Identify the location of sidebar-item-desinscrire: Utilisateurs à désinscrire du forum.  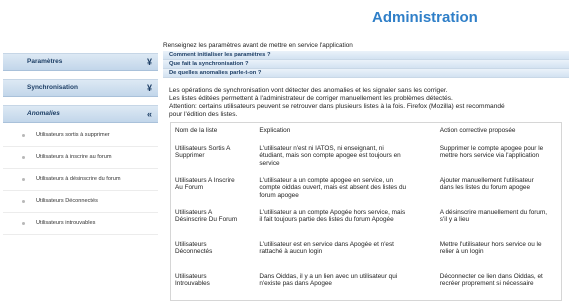
(80, 180).